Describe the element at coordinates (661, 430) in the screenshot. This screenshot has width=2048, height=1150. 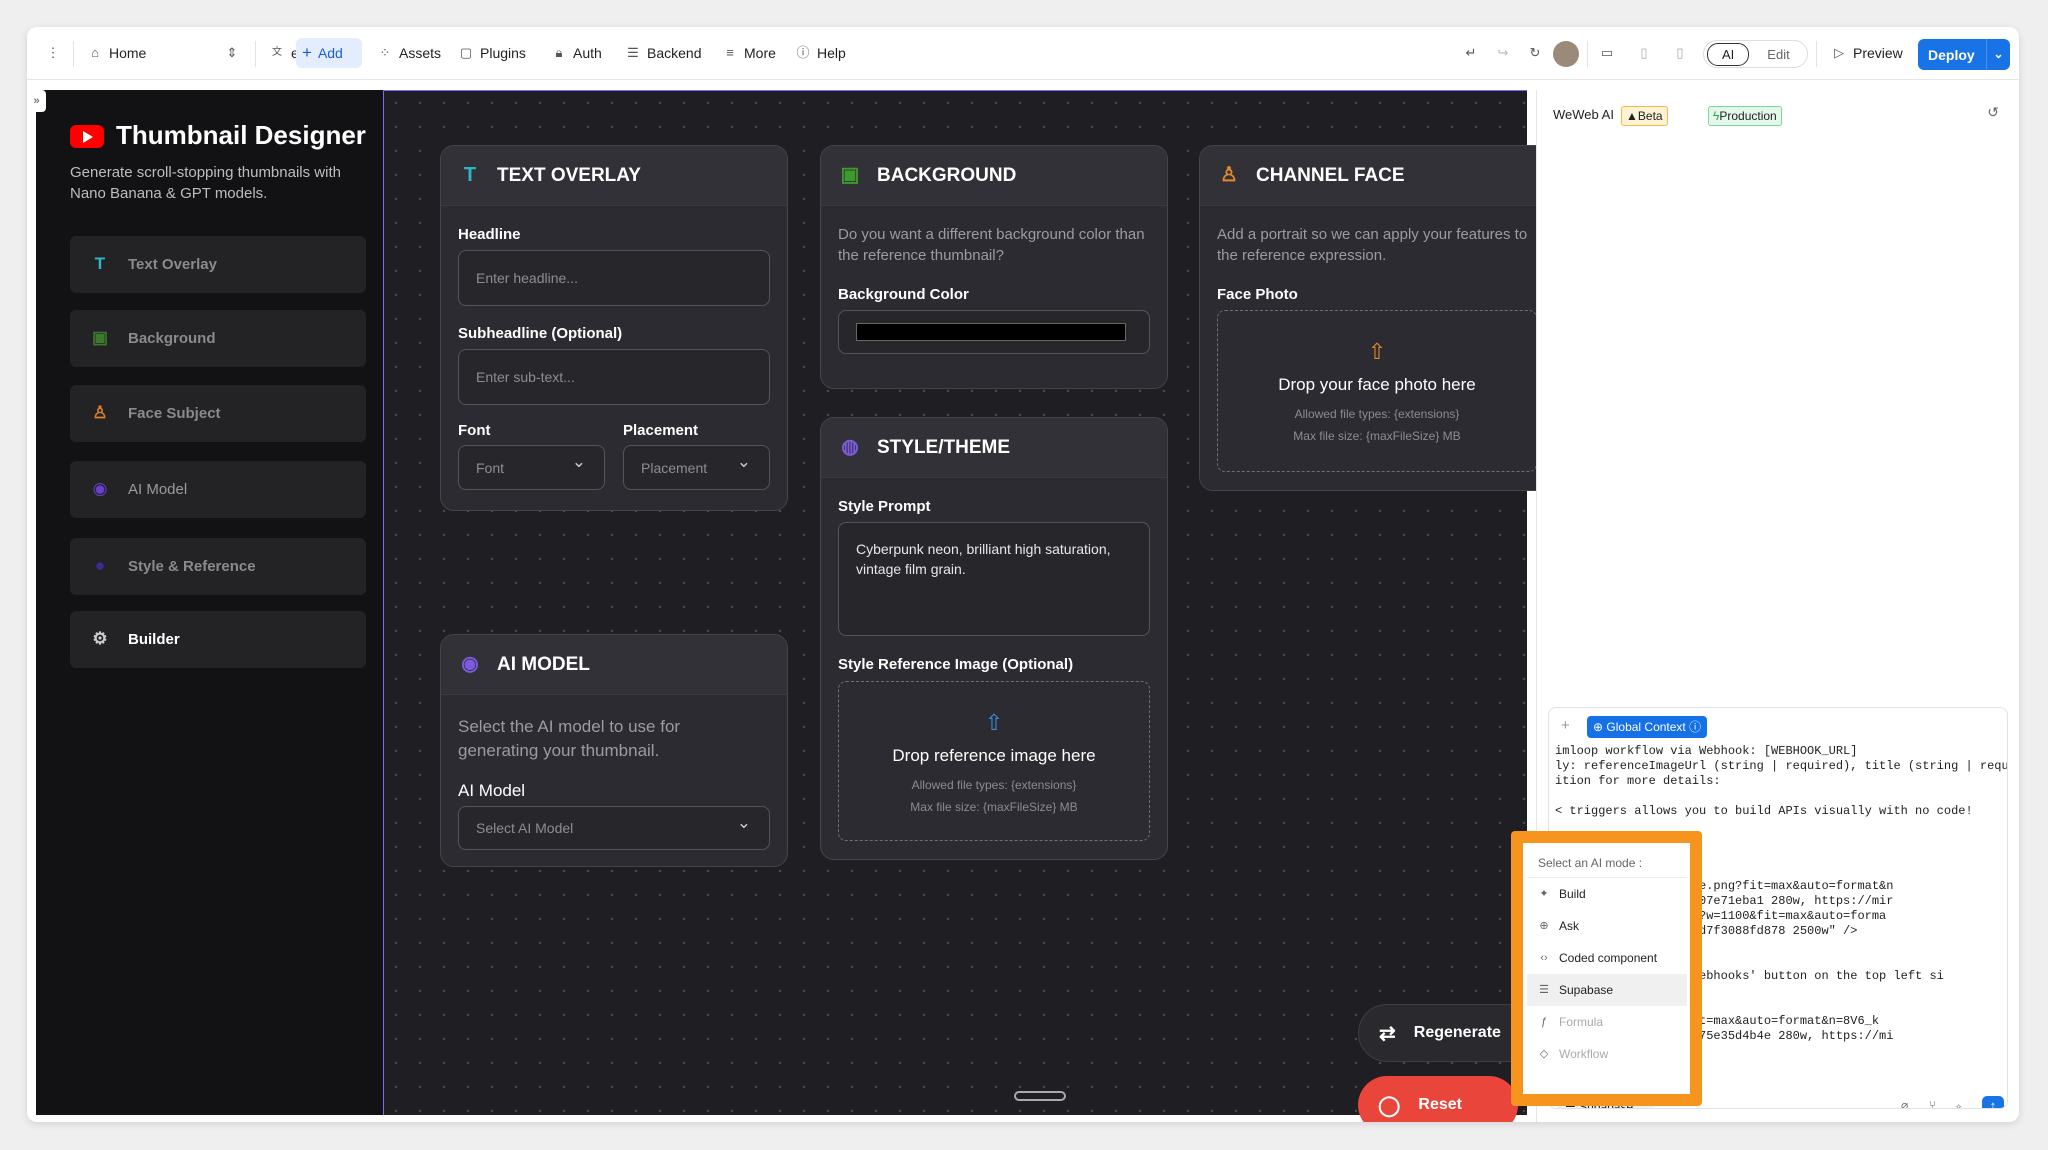
I see `placement-label: Placement` at that location.